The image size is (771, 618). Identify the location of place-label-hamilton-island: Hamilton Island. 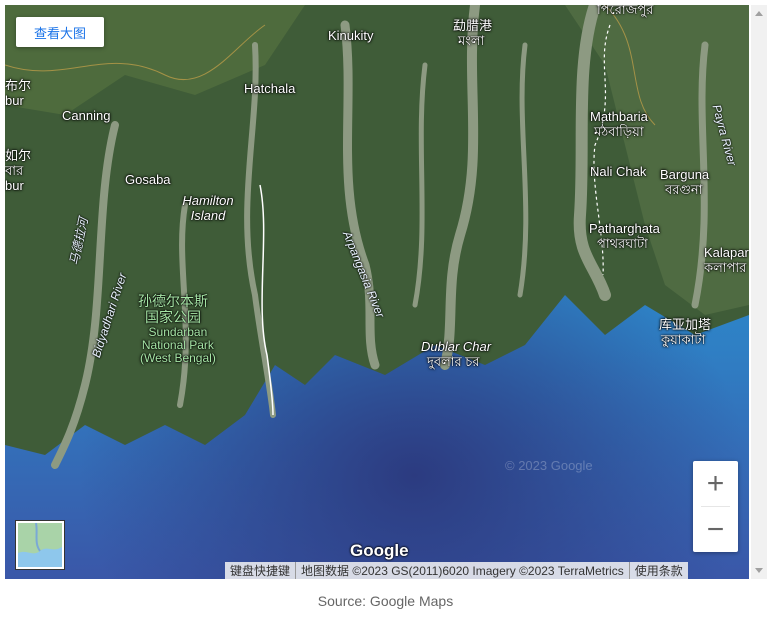
(208, 208).